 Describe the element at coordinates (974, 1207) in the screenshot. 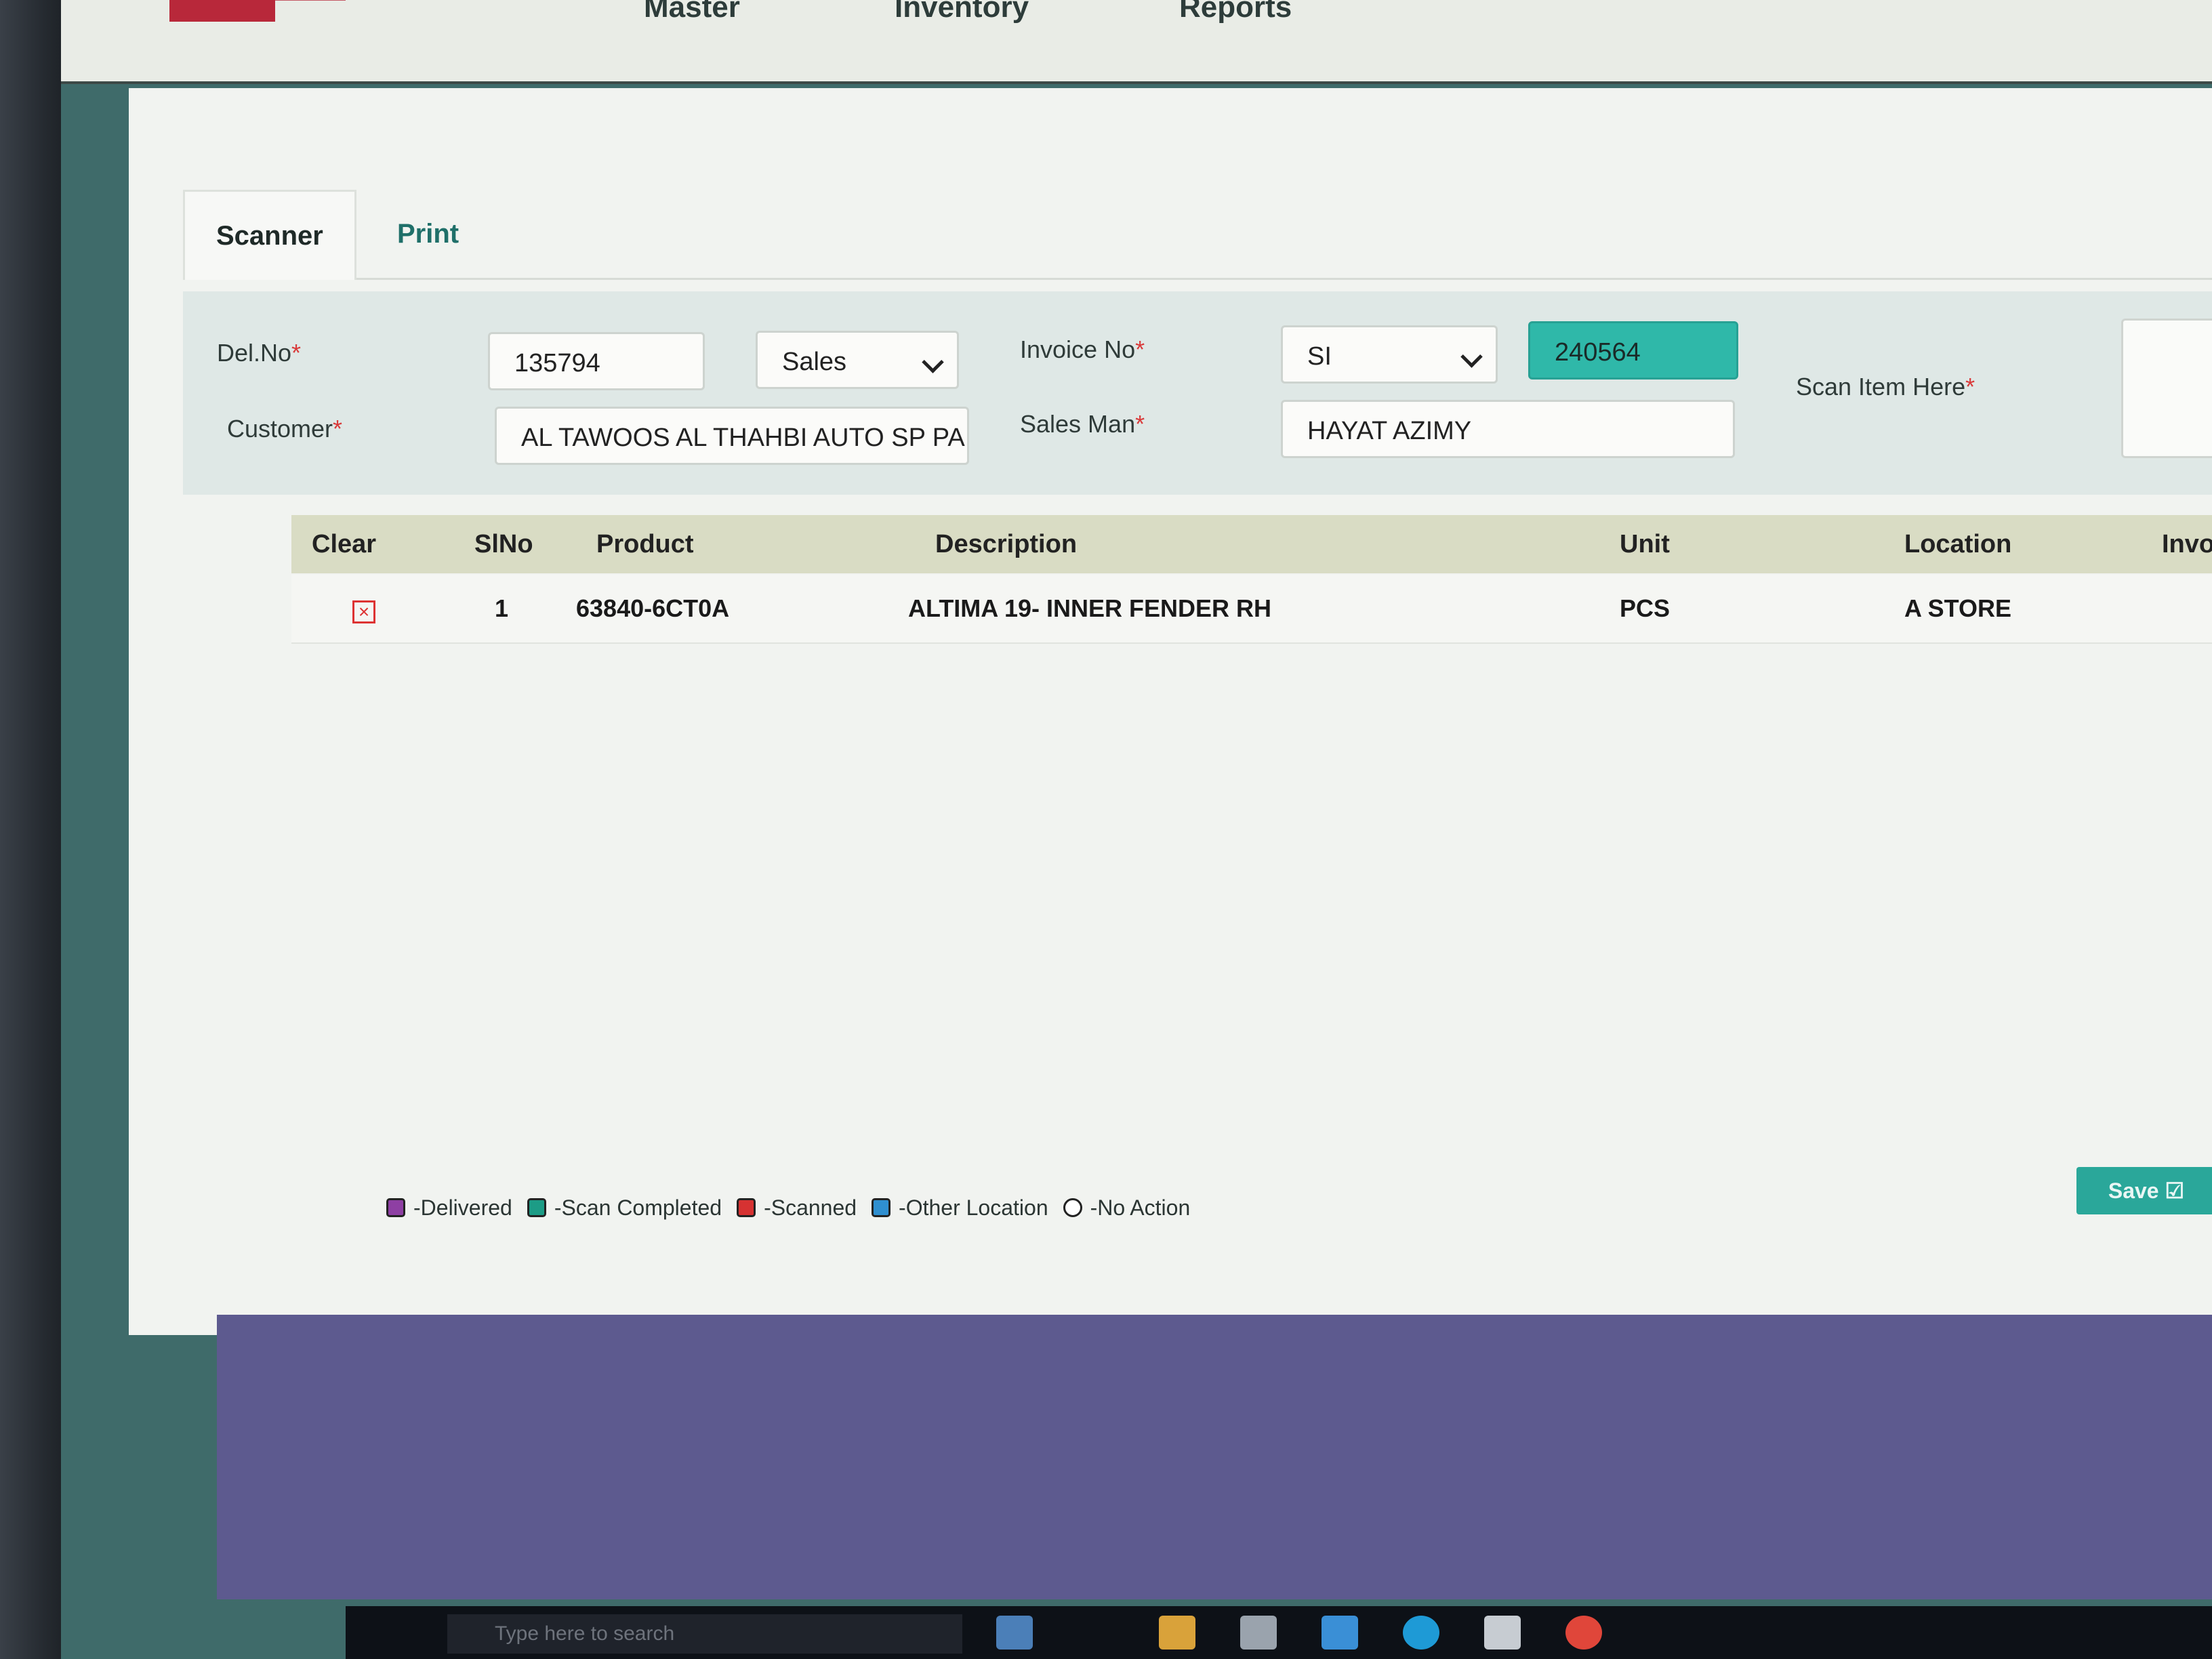

I see `legend-other-location: -Other Location` at that location.